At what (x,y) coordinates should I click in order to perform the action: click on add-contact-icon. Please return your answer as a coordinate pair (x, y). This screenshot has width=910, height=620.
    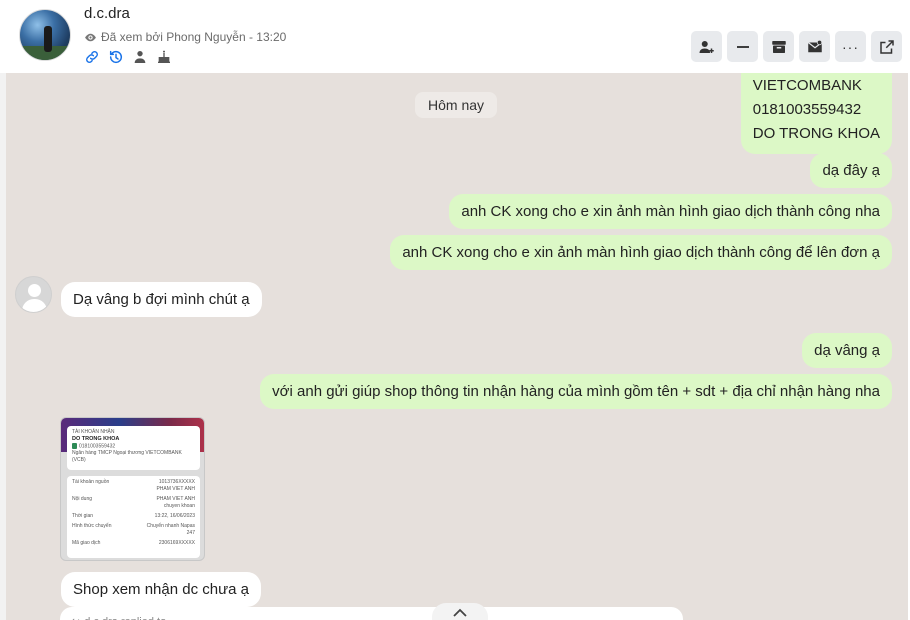
    Looking at the image, I should click on (706, 46).